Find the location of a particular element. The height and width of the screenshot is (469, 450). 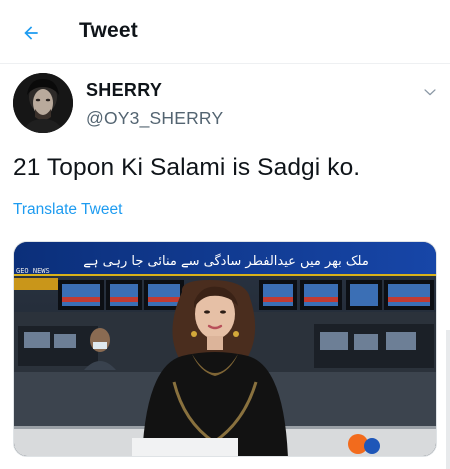

channel-label: GEO NEWS is located at coordinates (33, 271).